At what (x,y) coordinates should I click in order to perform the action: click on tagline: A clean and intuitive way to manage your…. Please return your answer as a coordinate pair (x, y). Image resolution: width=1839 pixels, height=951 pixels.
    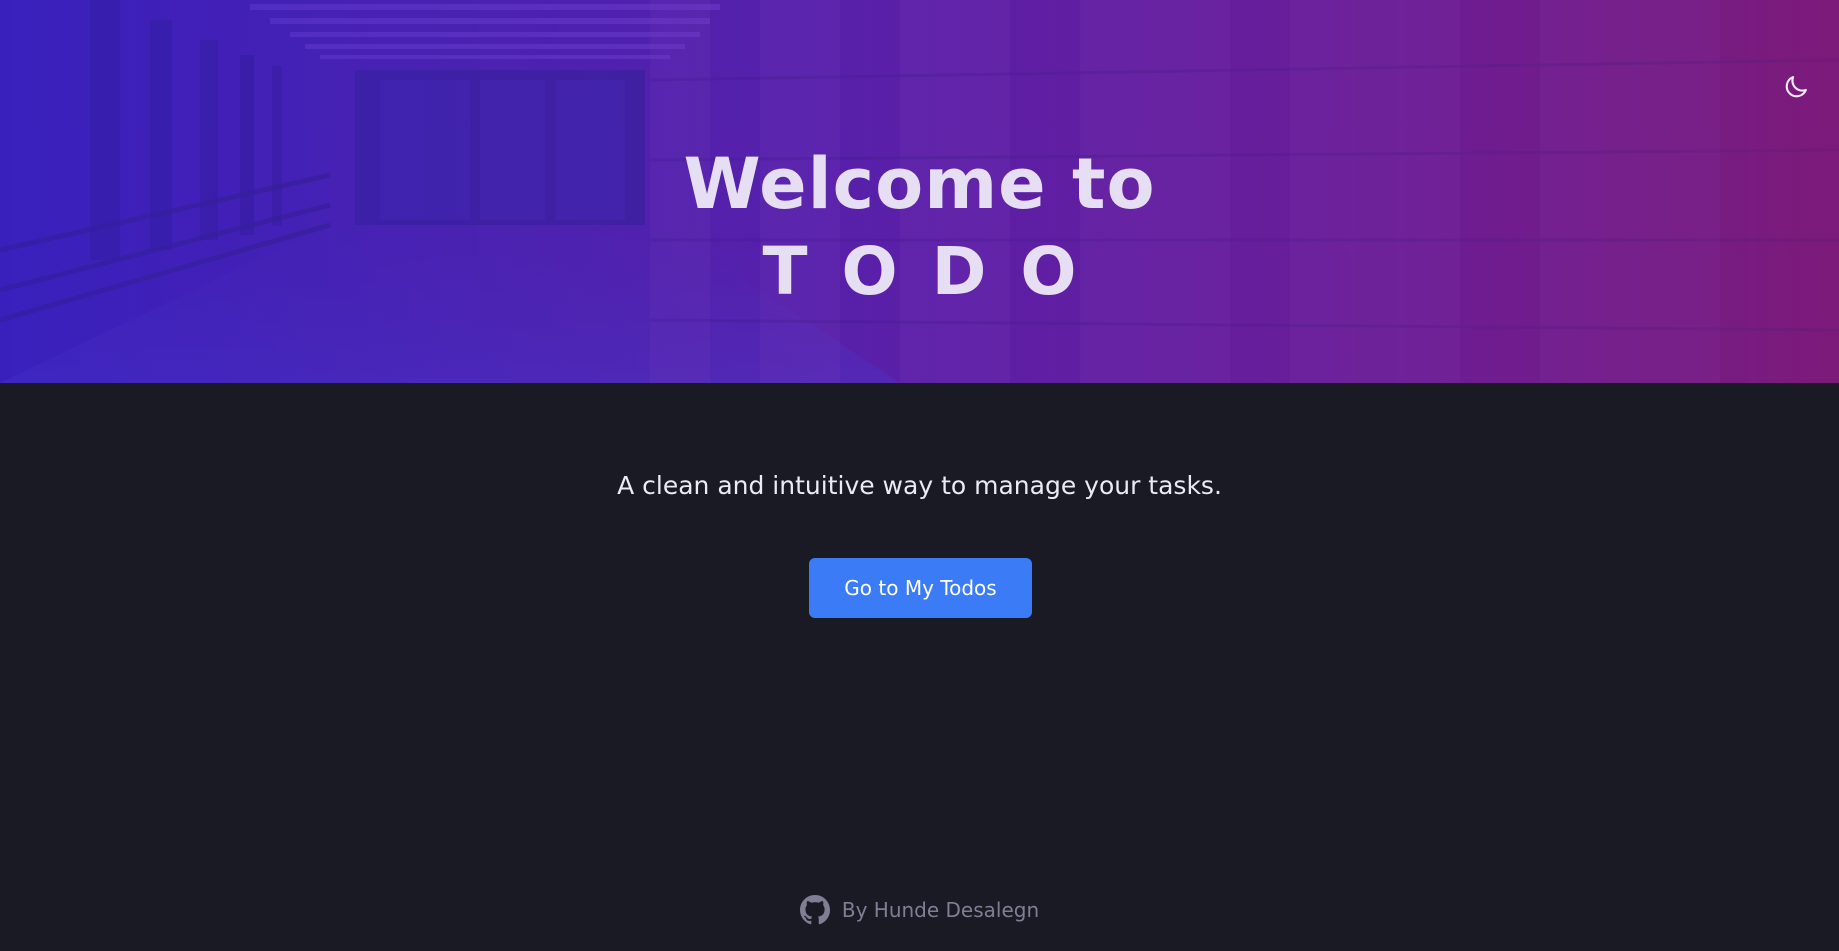
    Looking at the image, I should click on (919, 485).